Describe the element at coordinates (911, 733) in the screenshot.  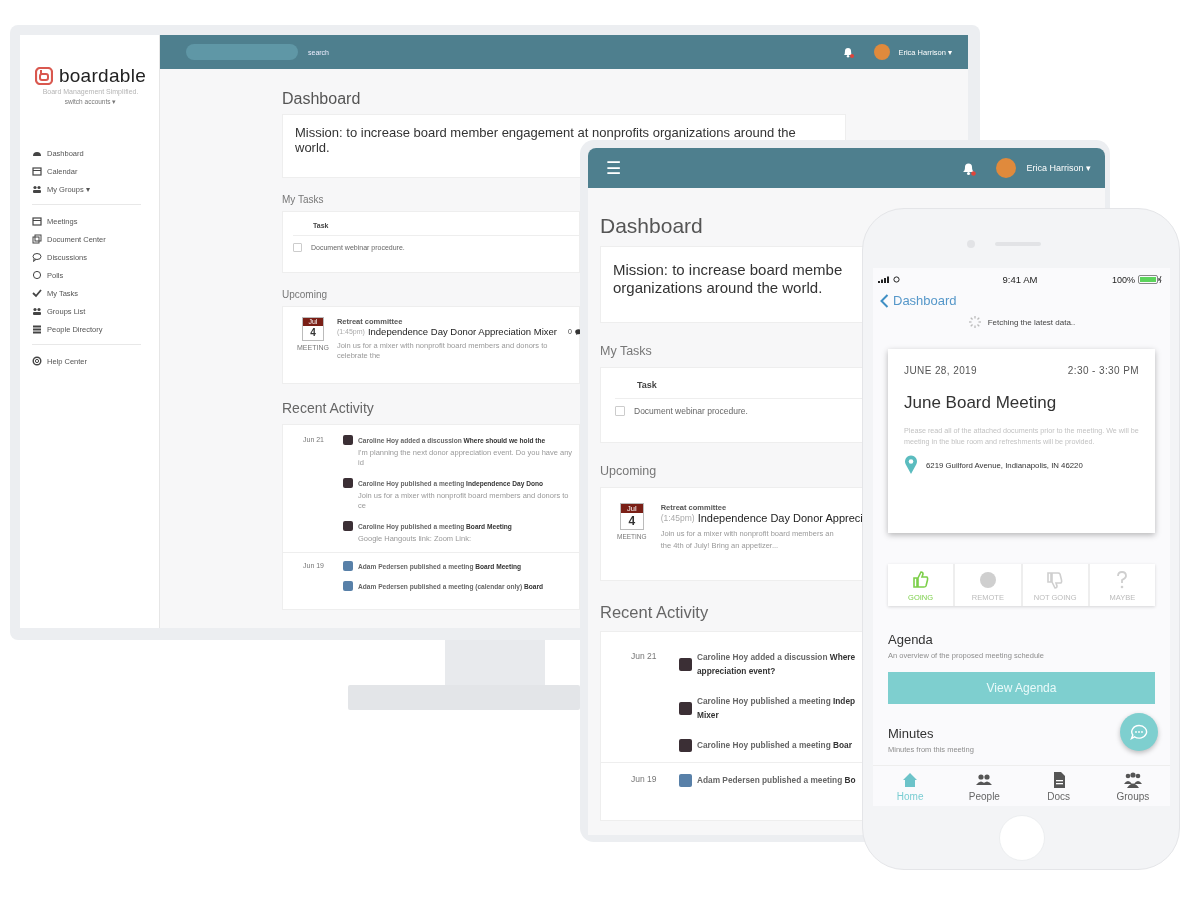
I see `section-heading: Minutes` at that location.